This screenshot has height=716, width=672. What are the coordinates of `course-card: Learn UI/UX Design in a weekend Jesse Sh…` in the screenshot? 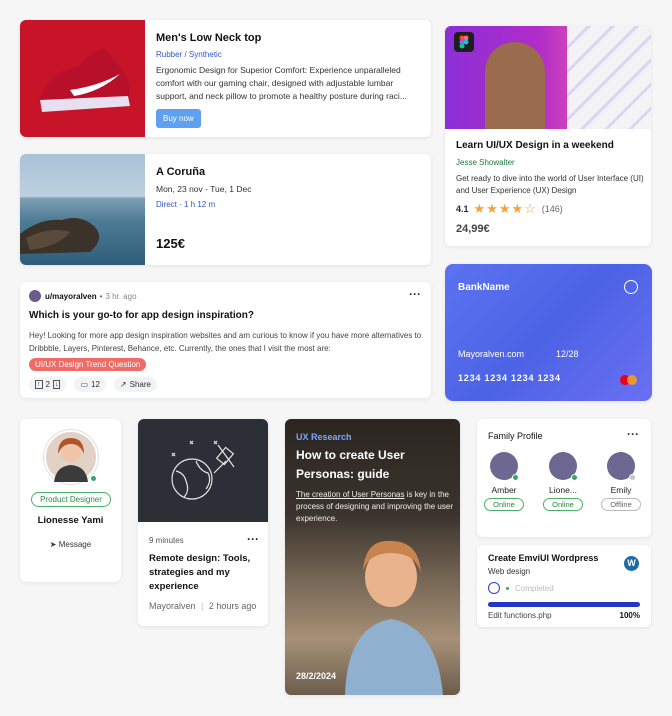 It's located at (548, 136).